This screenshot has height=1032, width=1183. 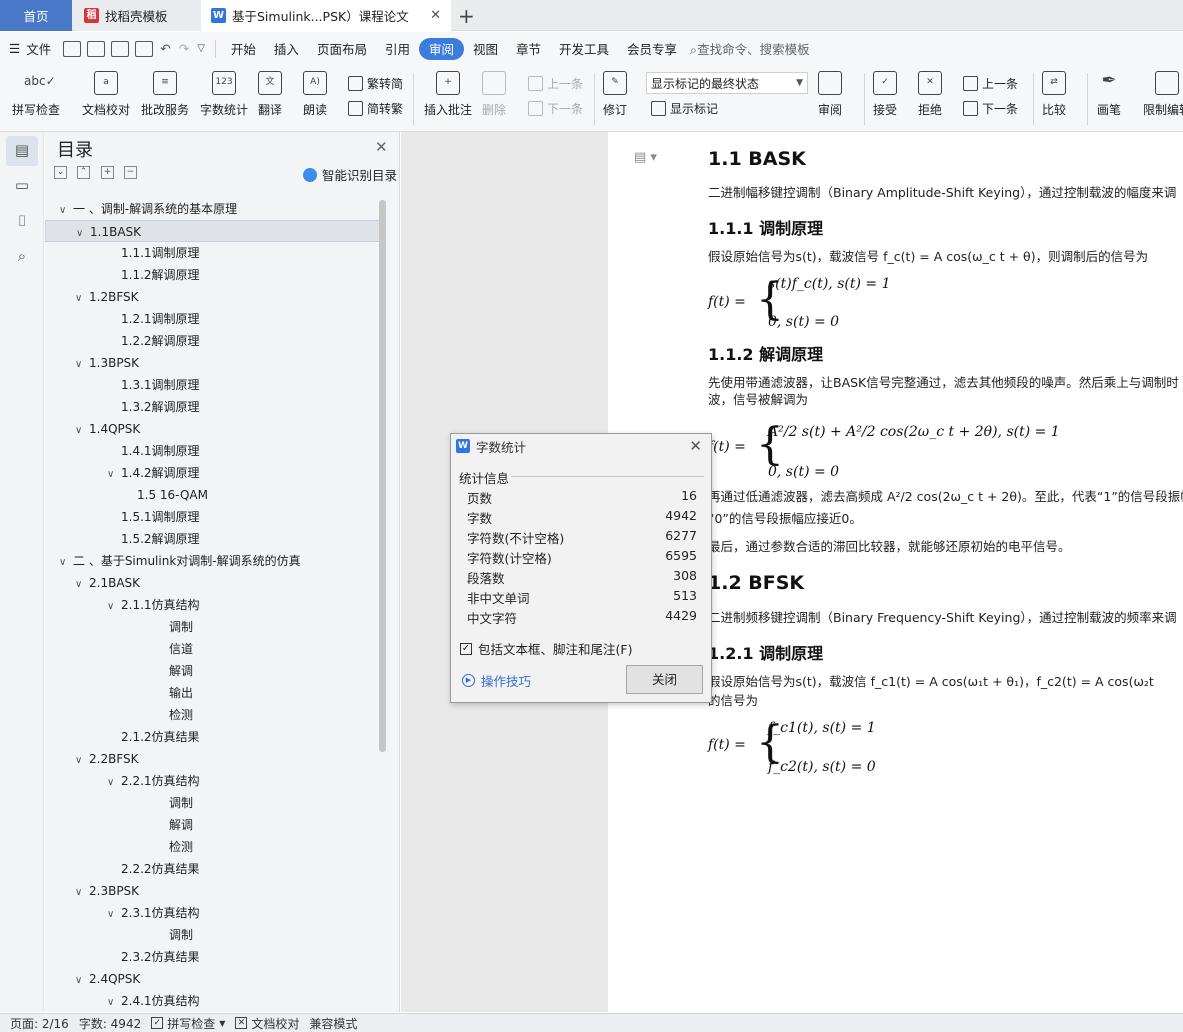 I want to click on print-icon, so click(x=120, y=48).